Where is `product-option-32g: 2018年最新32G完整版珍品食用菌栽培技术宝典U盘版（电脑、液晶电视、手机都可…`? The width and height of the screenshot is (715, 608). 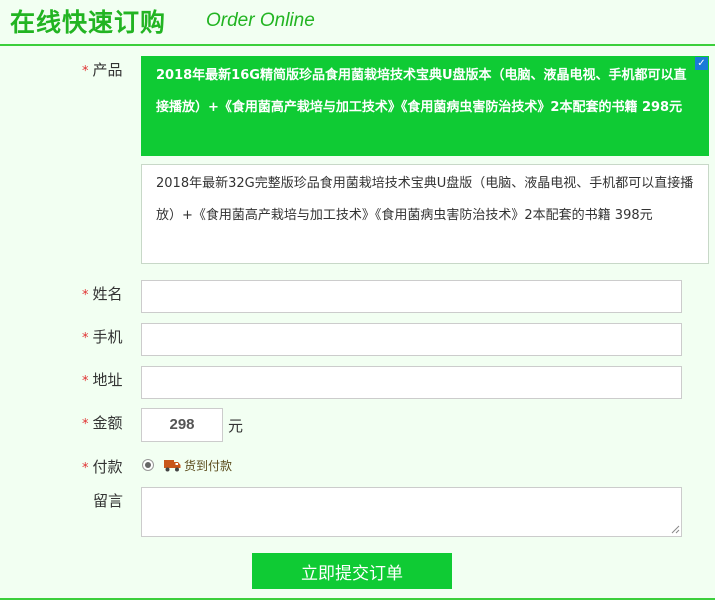 product-option-32g: 2018年最新32G完整版珍品食用菌栽培技术宝典U盘版（电脑、液晶电视、手机都可… is located at coordinates (425, 214).